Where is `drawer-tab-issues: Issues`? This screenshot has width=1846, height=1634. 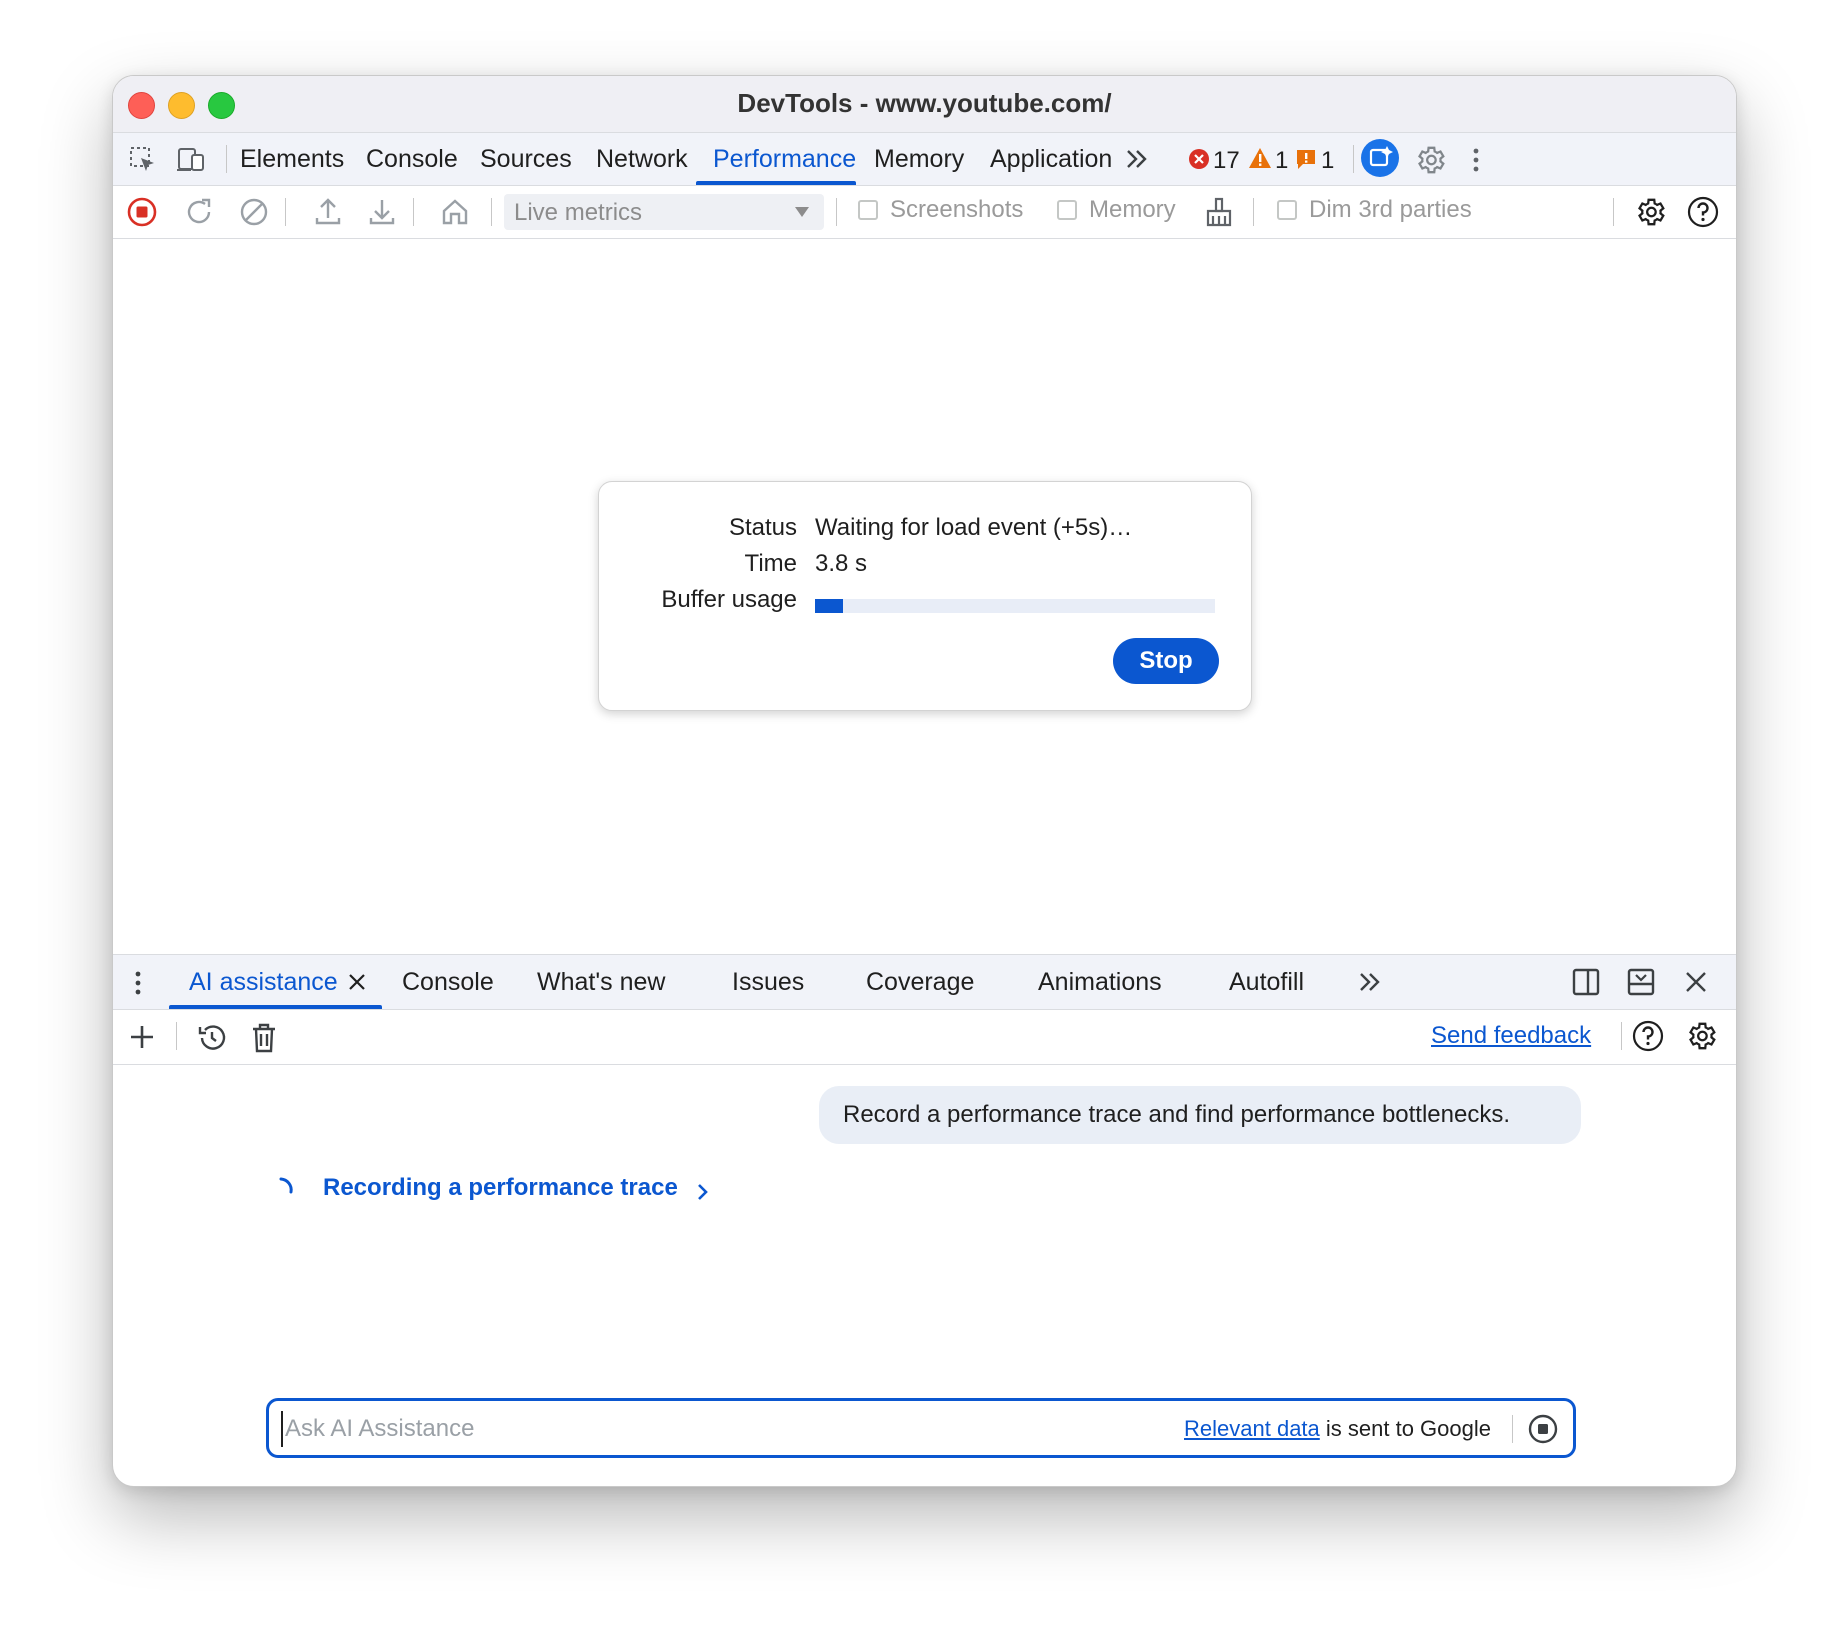
drawer-tab-issues: Issues is located at coordinates (768, 982).